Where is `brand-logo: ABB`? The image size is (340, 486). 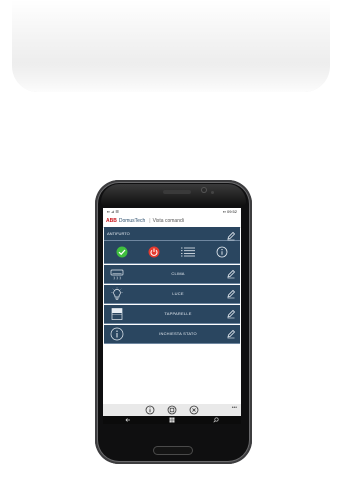
brand-logo: ABB is located at coordinates (111, 221).